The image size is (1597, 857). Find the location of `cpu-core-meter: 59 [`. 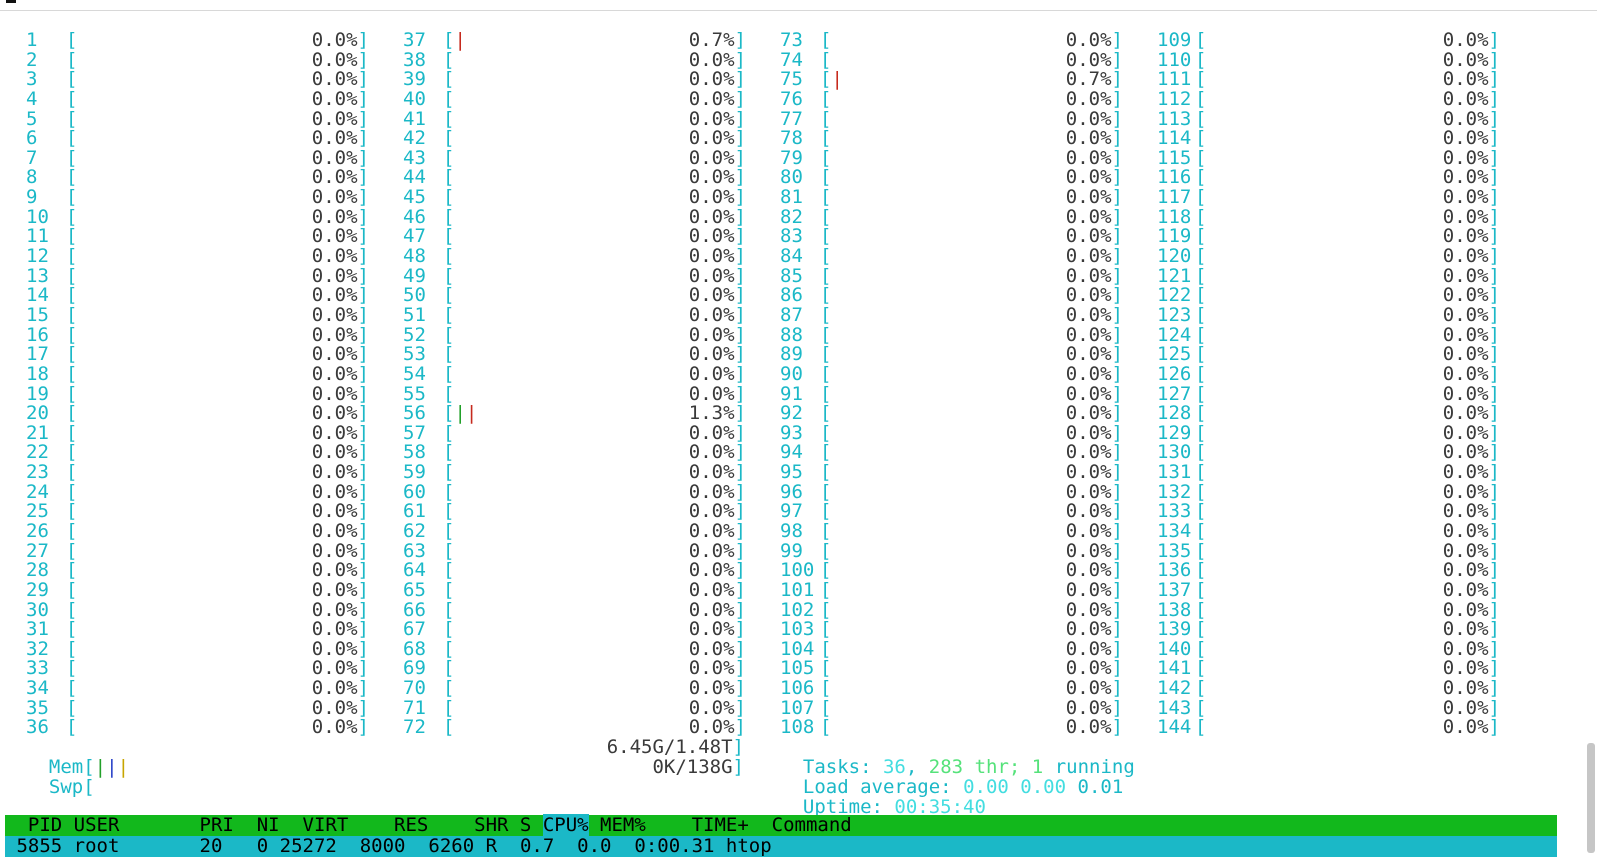

cpu-core-meter: 59 [ is located at coordinates (428, 472).